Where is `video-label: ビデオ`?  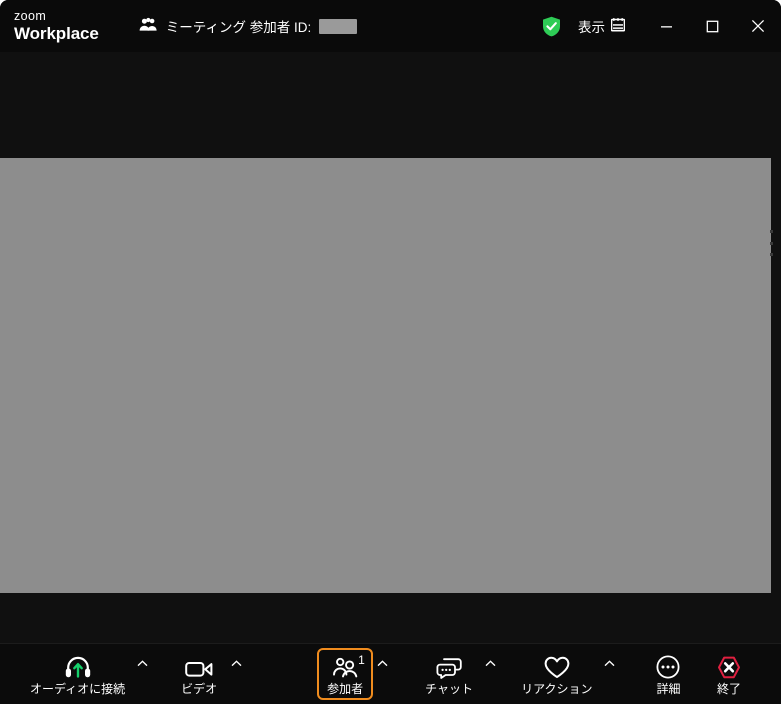 video-label: ビデオ is located at coordinates (199, 689).